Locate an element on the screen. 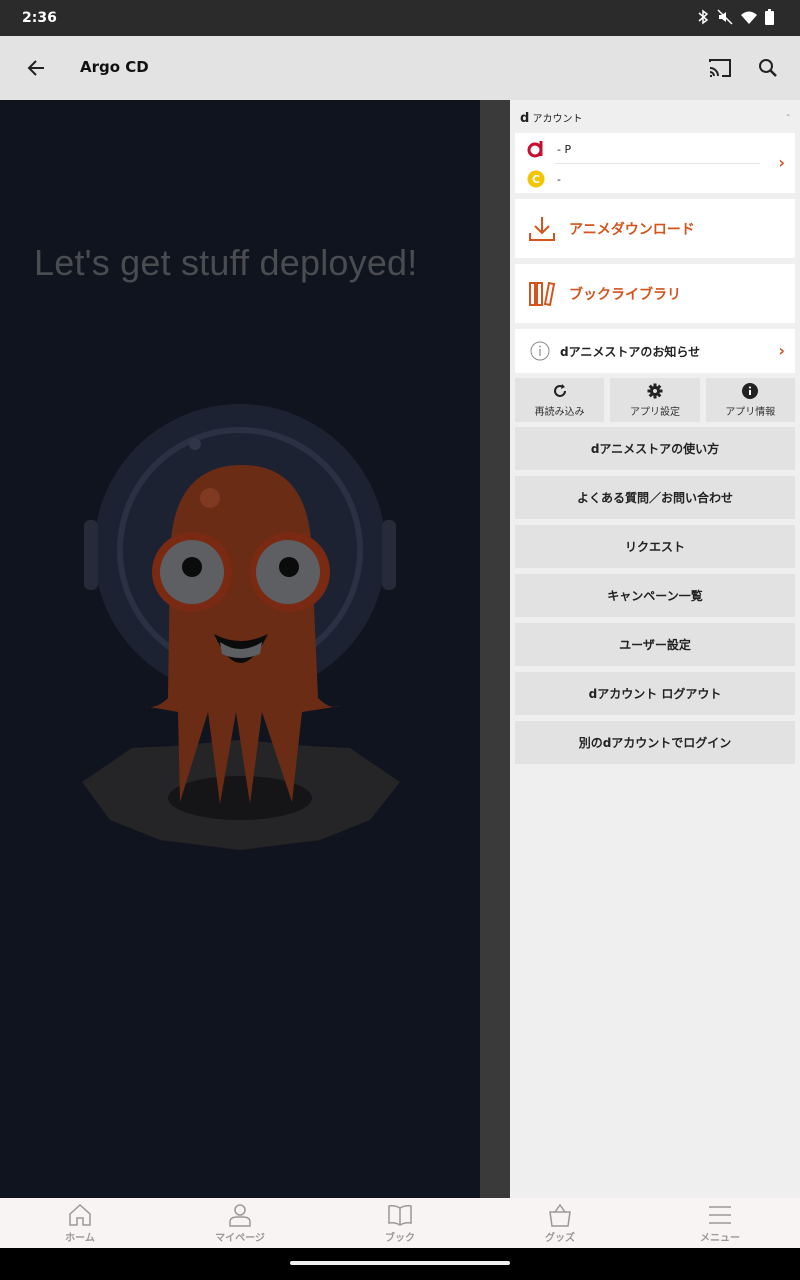 This screenshot has width=800, height=1280. status-bar: 2:36 is located at coordinates (400, 18).